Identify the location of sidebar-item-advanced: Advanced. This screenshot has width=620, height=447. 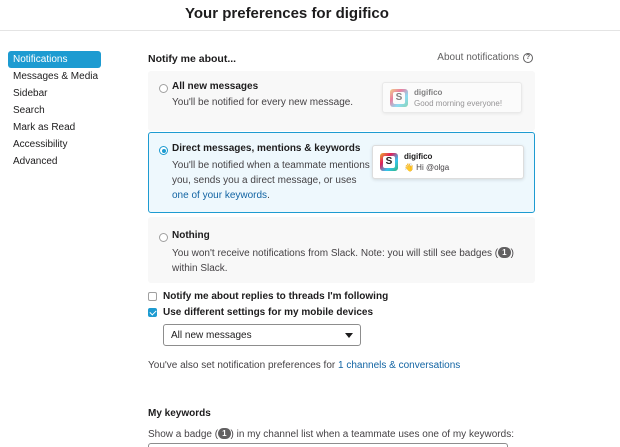
(54, 161).